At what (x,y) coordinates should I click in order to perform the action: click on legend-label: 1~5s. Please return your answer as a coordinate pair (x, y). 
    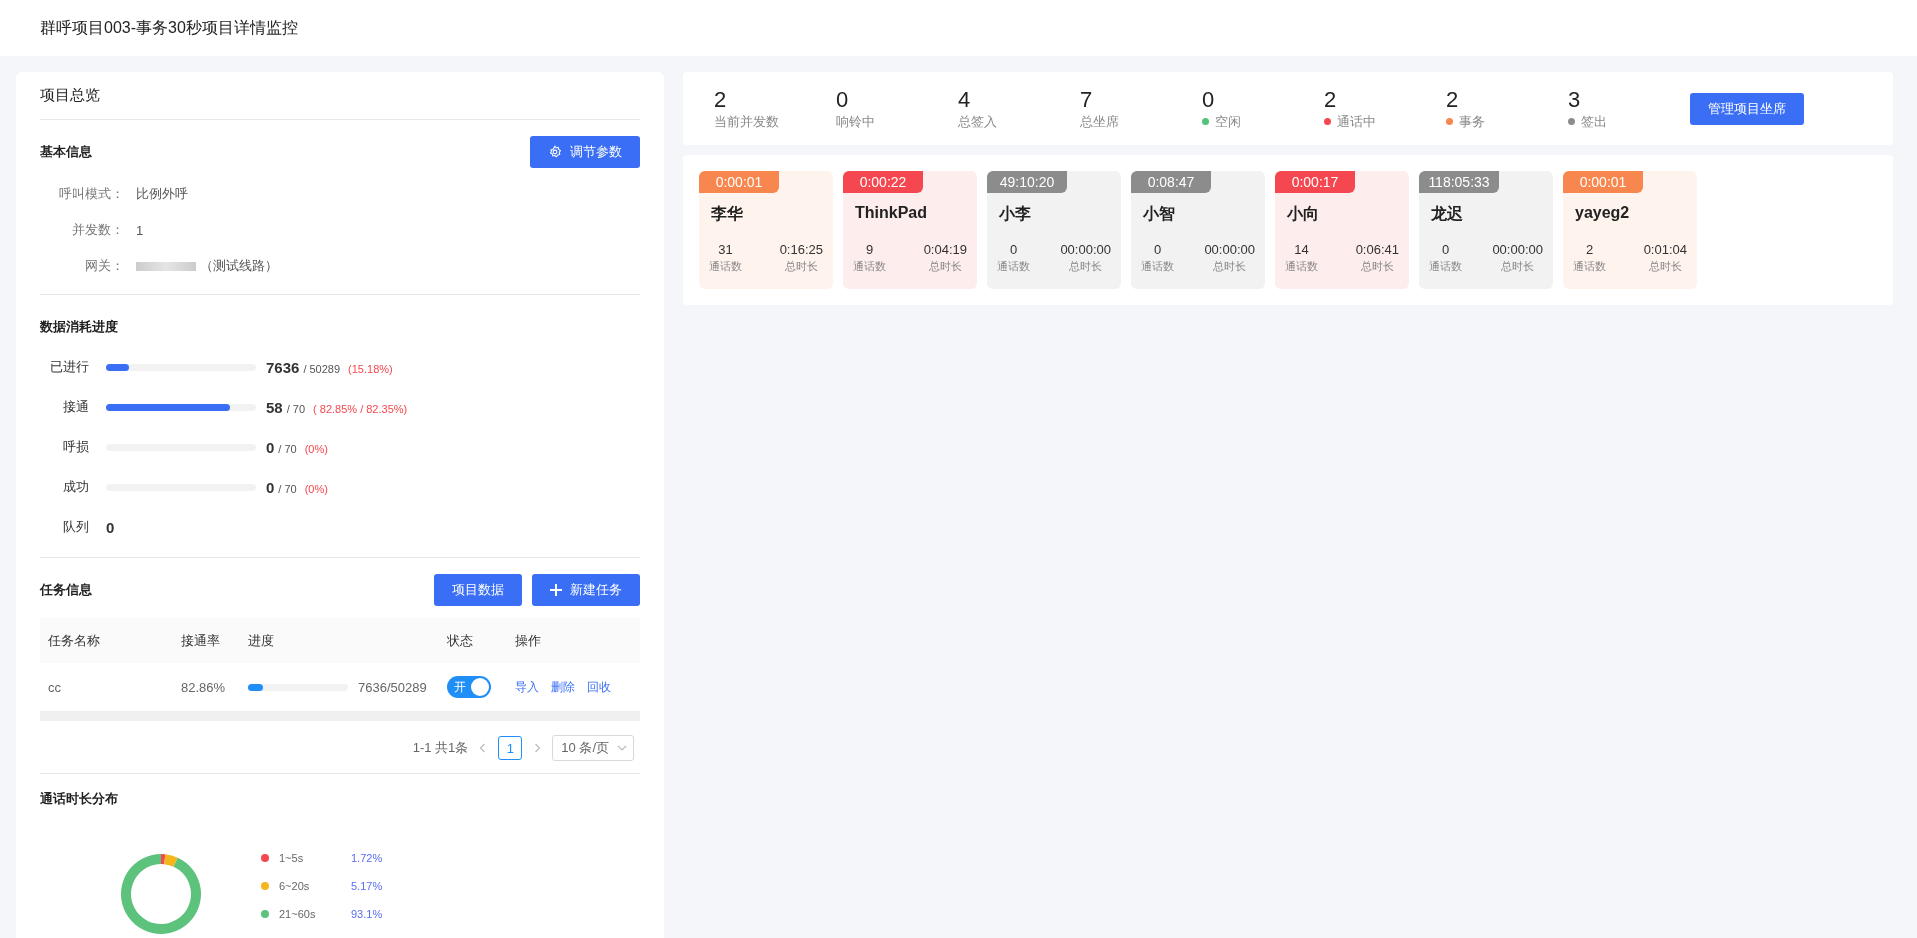
    Looking at the image, I should click on (292, 858).